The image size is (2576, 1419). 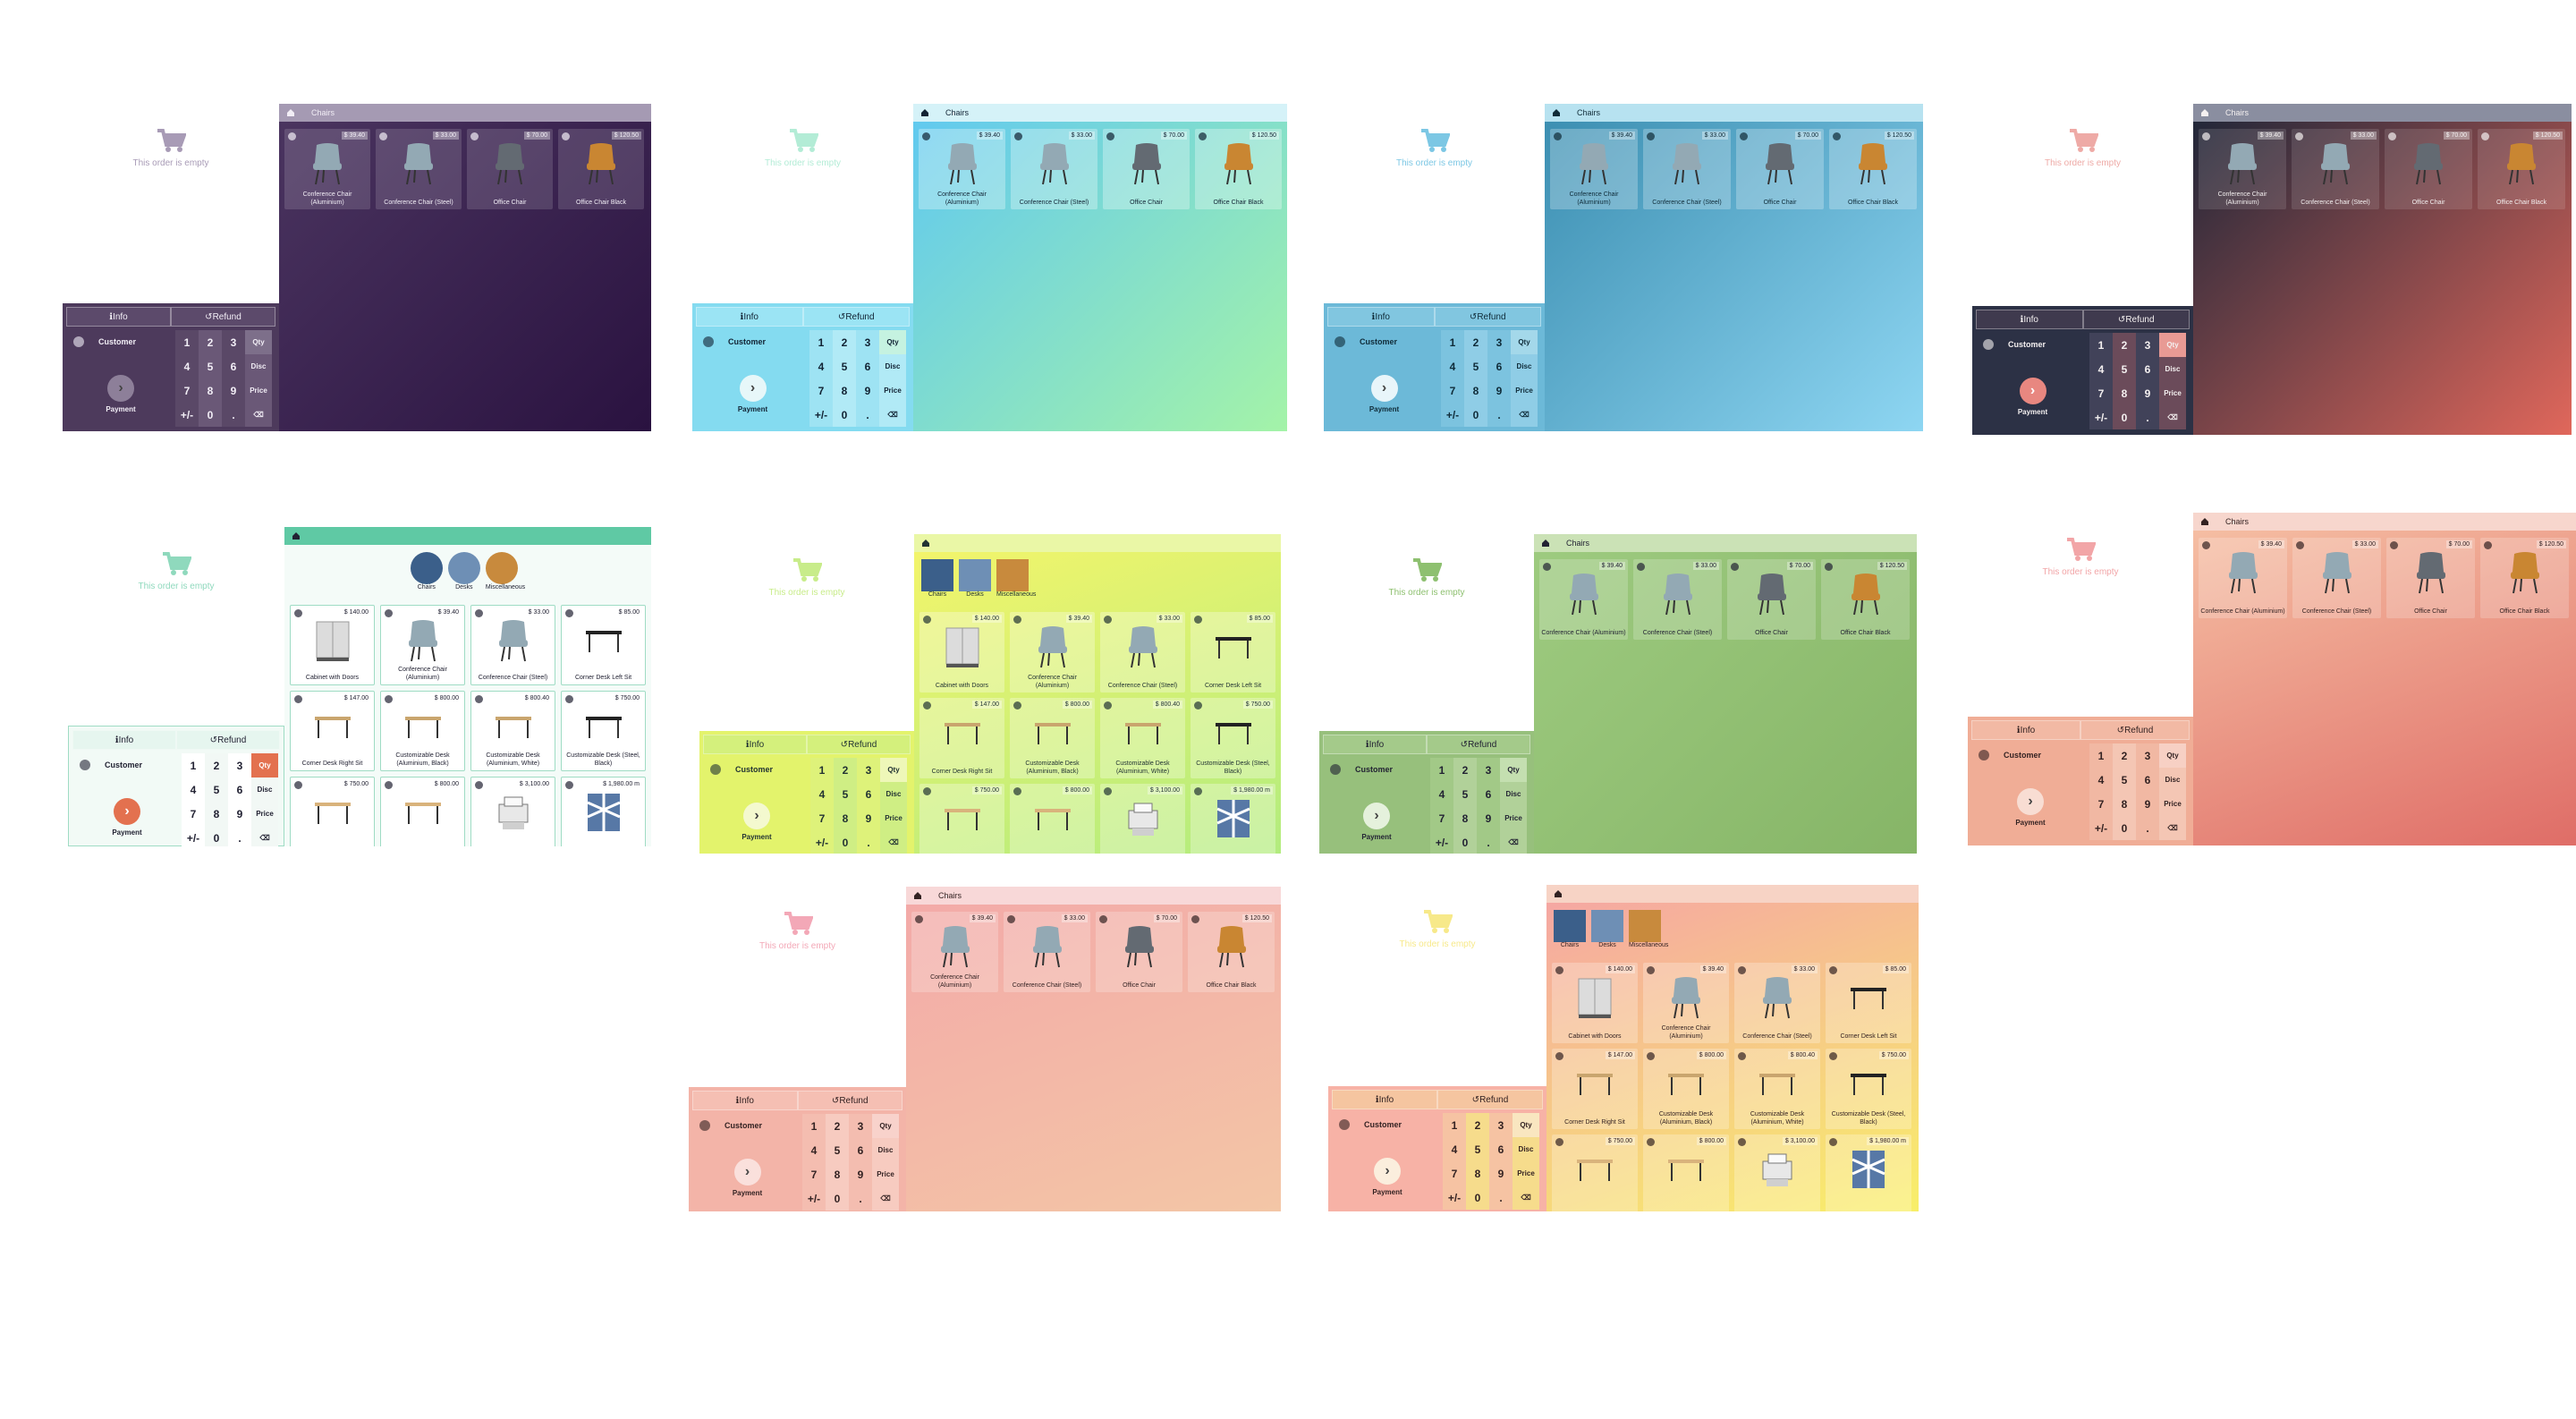 What do you see at coordinates (1777, 1172) in the screenshot?
I see `product-card: $ 3,100.00` at bounding box center [1777, 1172].